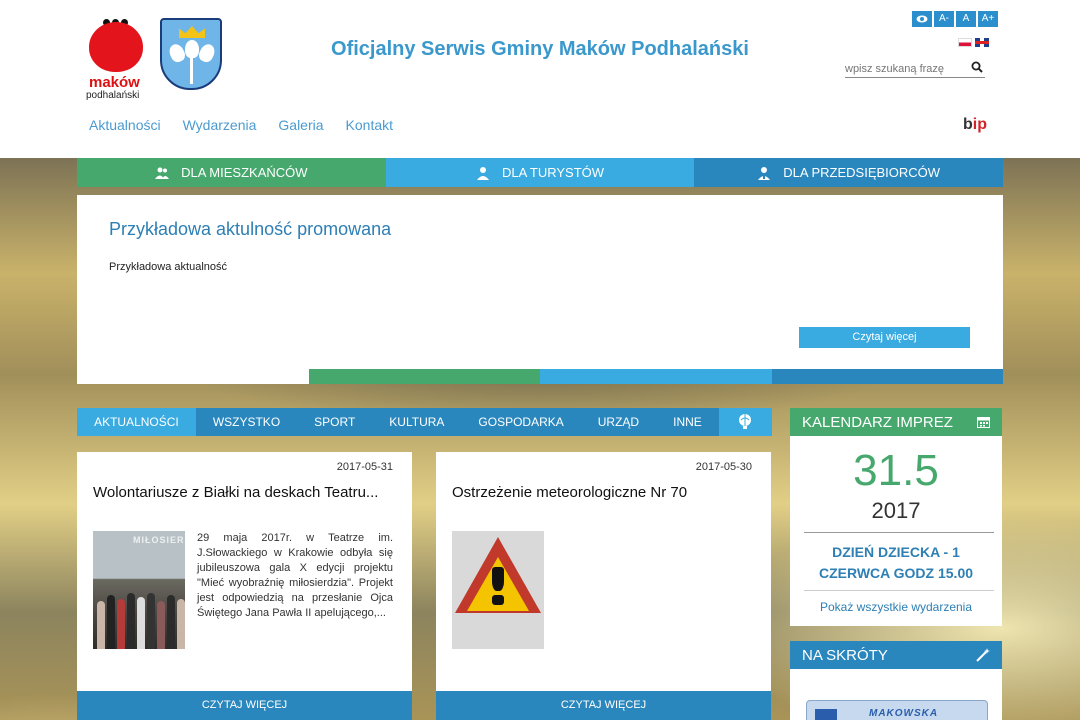 The width and height of the screenshot is (1080, 720). I want to click on shortcuts-title: NA SKRÓTY, so click(845, 655).